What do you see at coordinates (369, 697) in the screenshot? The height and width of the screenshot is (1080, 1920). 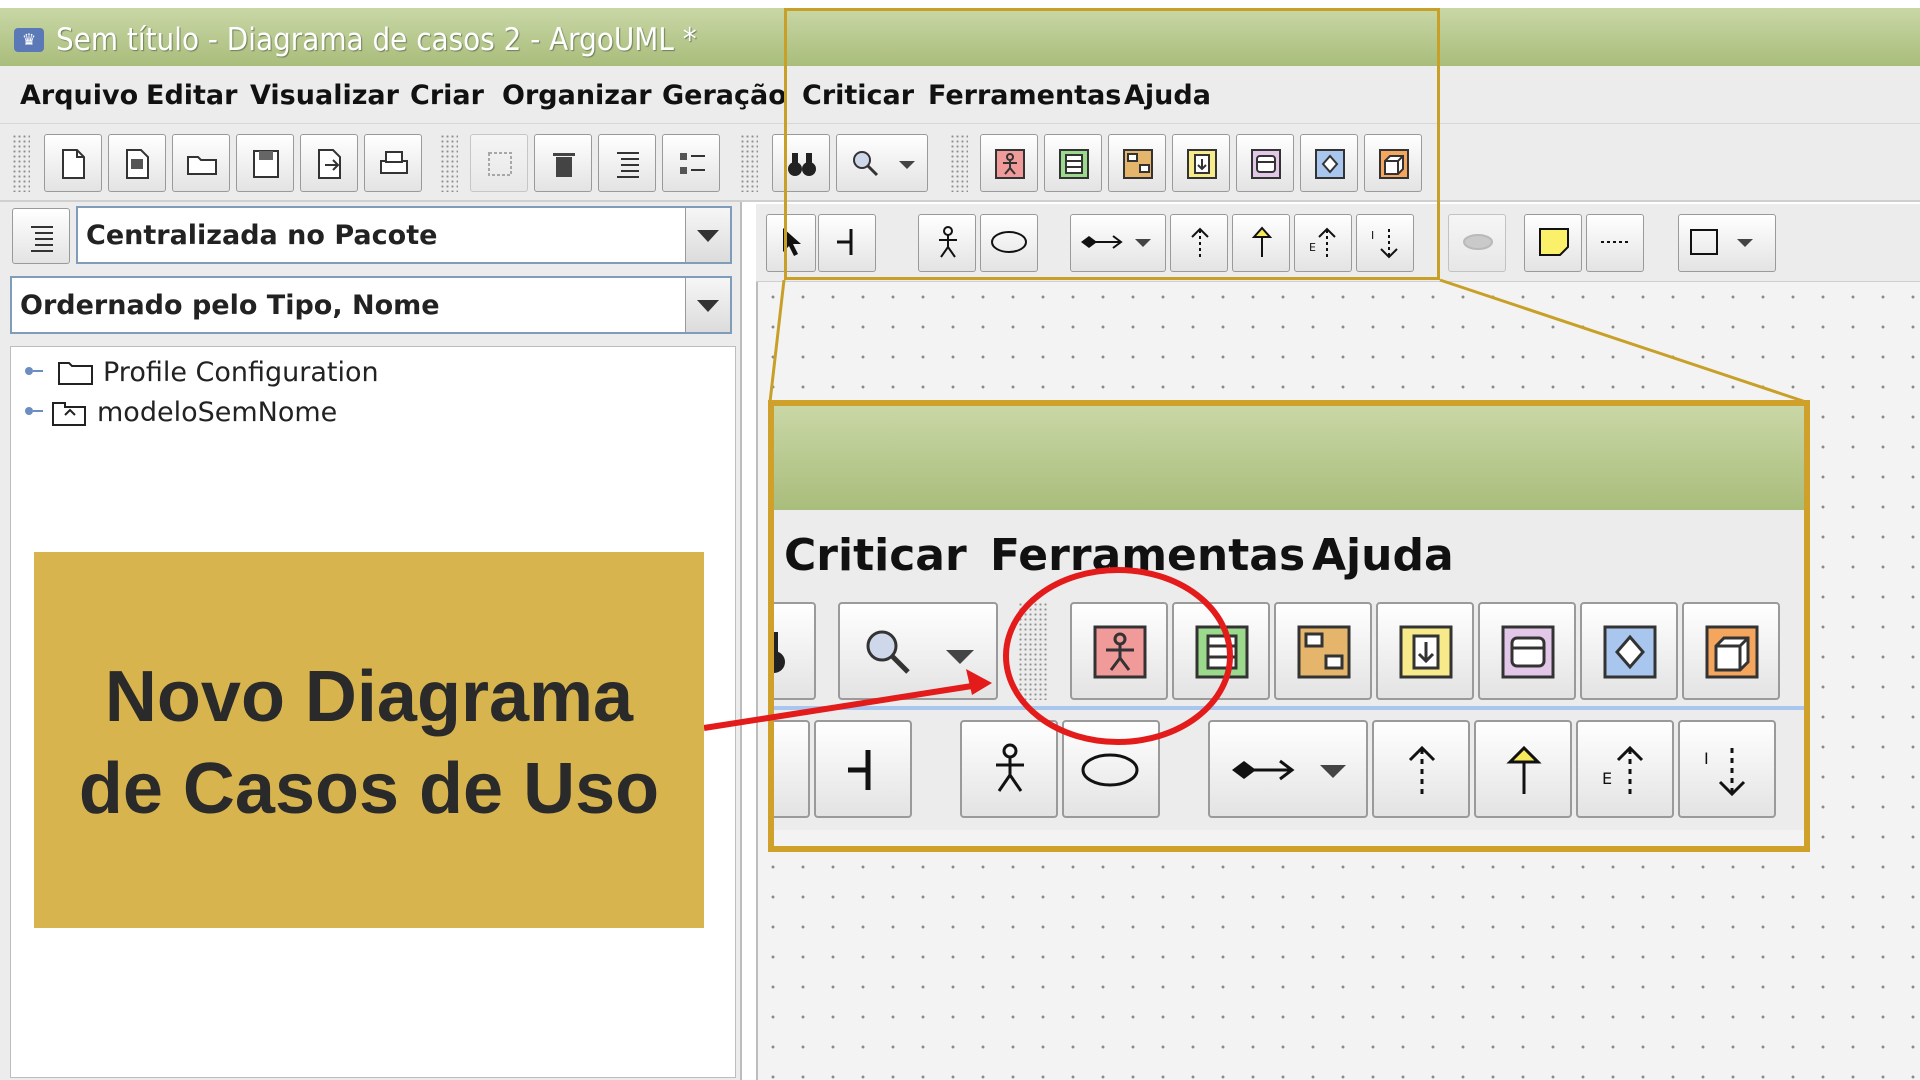 I see `callout-line-1: Novo Diagrama` at bounding box center [369, 697].